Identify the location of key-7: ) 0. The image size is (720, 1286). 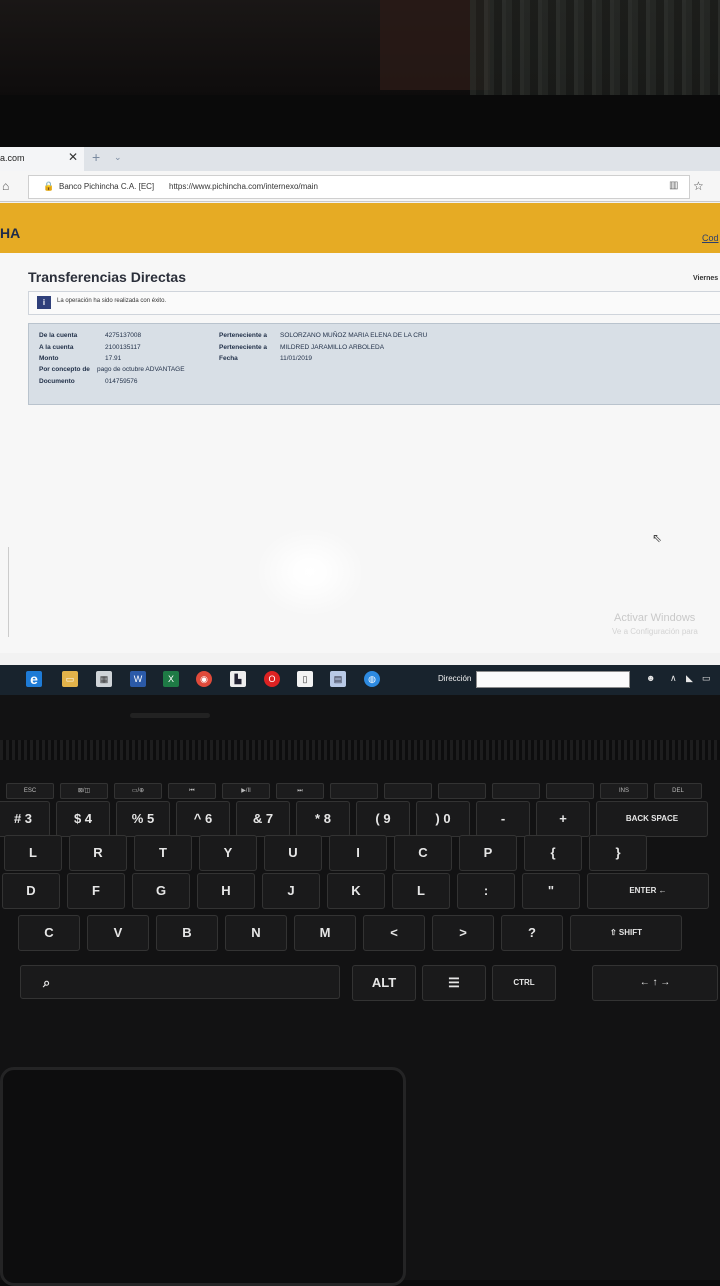
(443, 819).